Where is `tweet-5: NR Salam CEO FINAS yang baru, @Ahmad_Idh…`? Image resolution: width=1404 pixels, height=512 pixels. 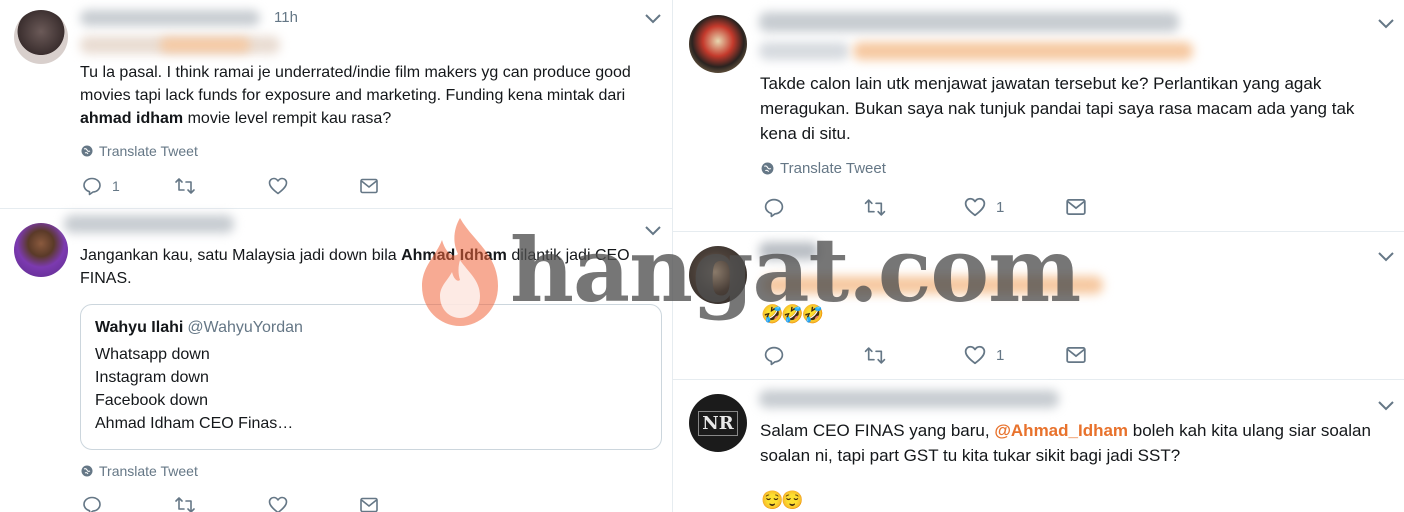
tweet-5: NR Salam CEO FINAS yang baru, @Ahmad_Idh… is located at coordinates (1038, 445).